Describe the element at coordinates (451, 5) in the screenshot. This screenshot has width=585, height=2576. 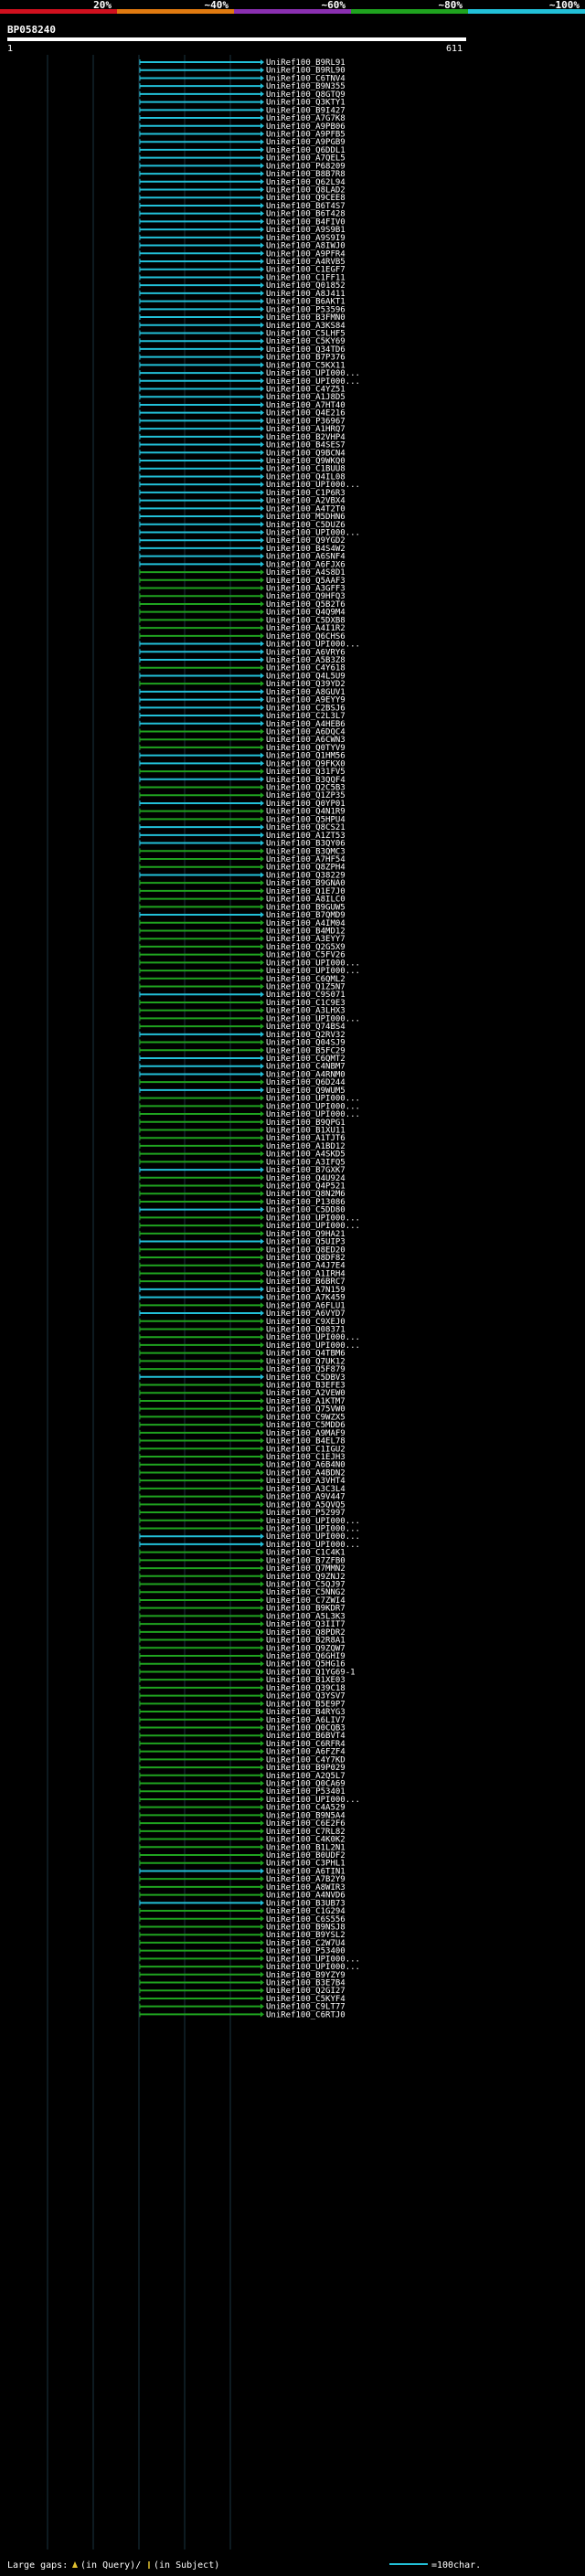
I see `scale-label: ~80%` at that location.